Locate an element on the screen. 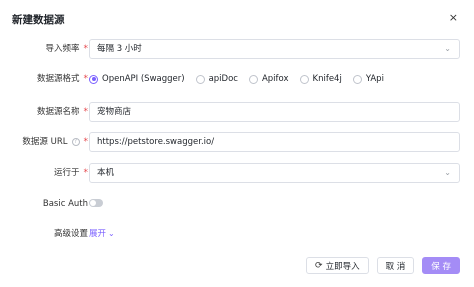 The height and width of the screenshot is (287, 474). cancel-button: 取 消 is located at coordinates (395, 265).